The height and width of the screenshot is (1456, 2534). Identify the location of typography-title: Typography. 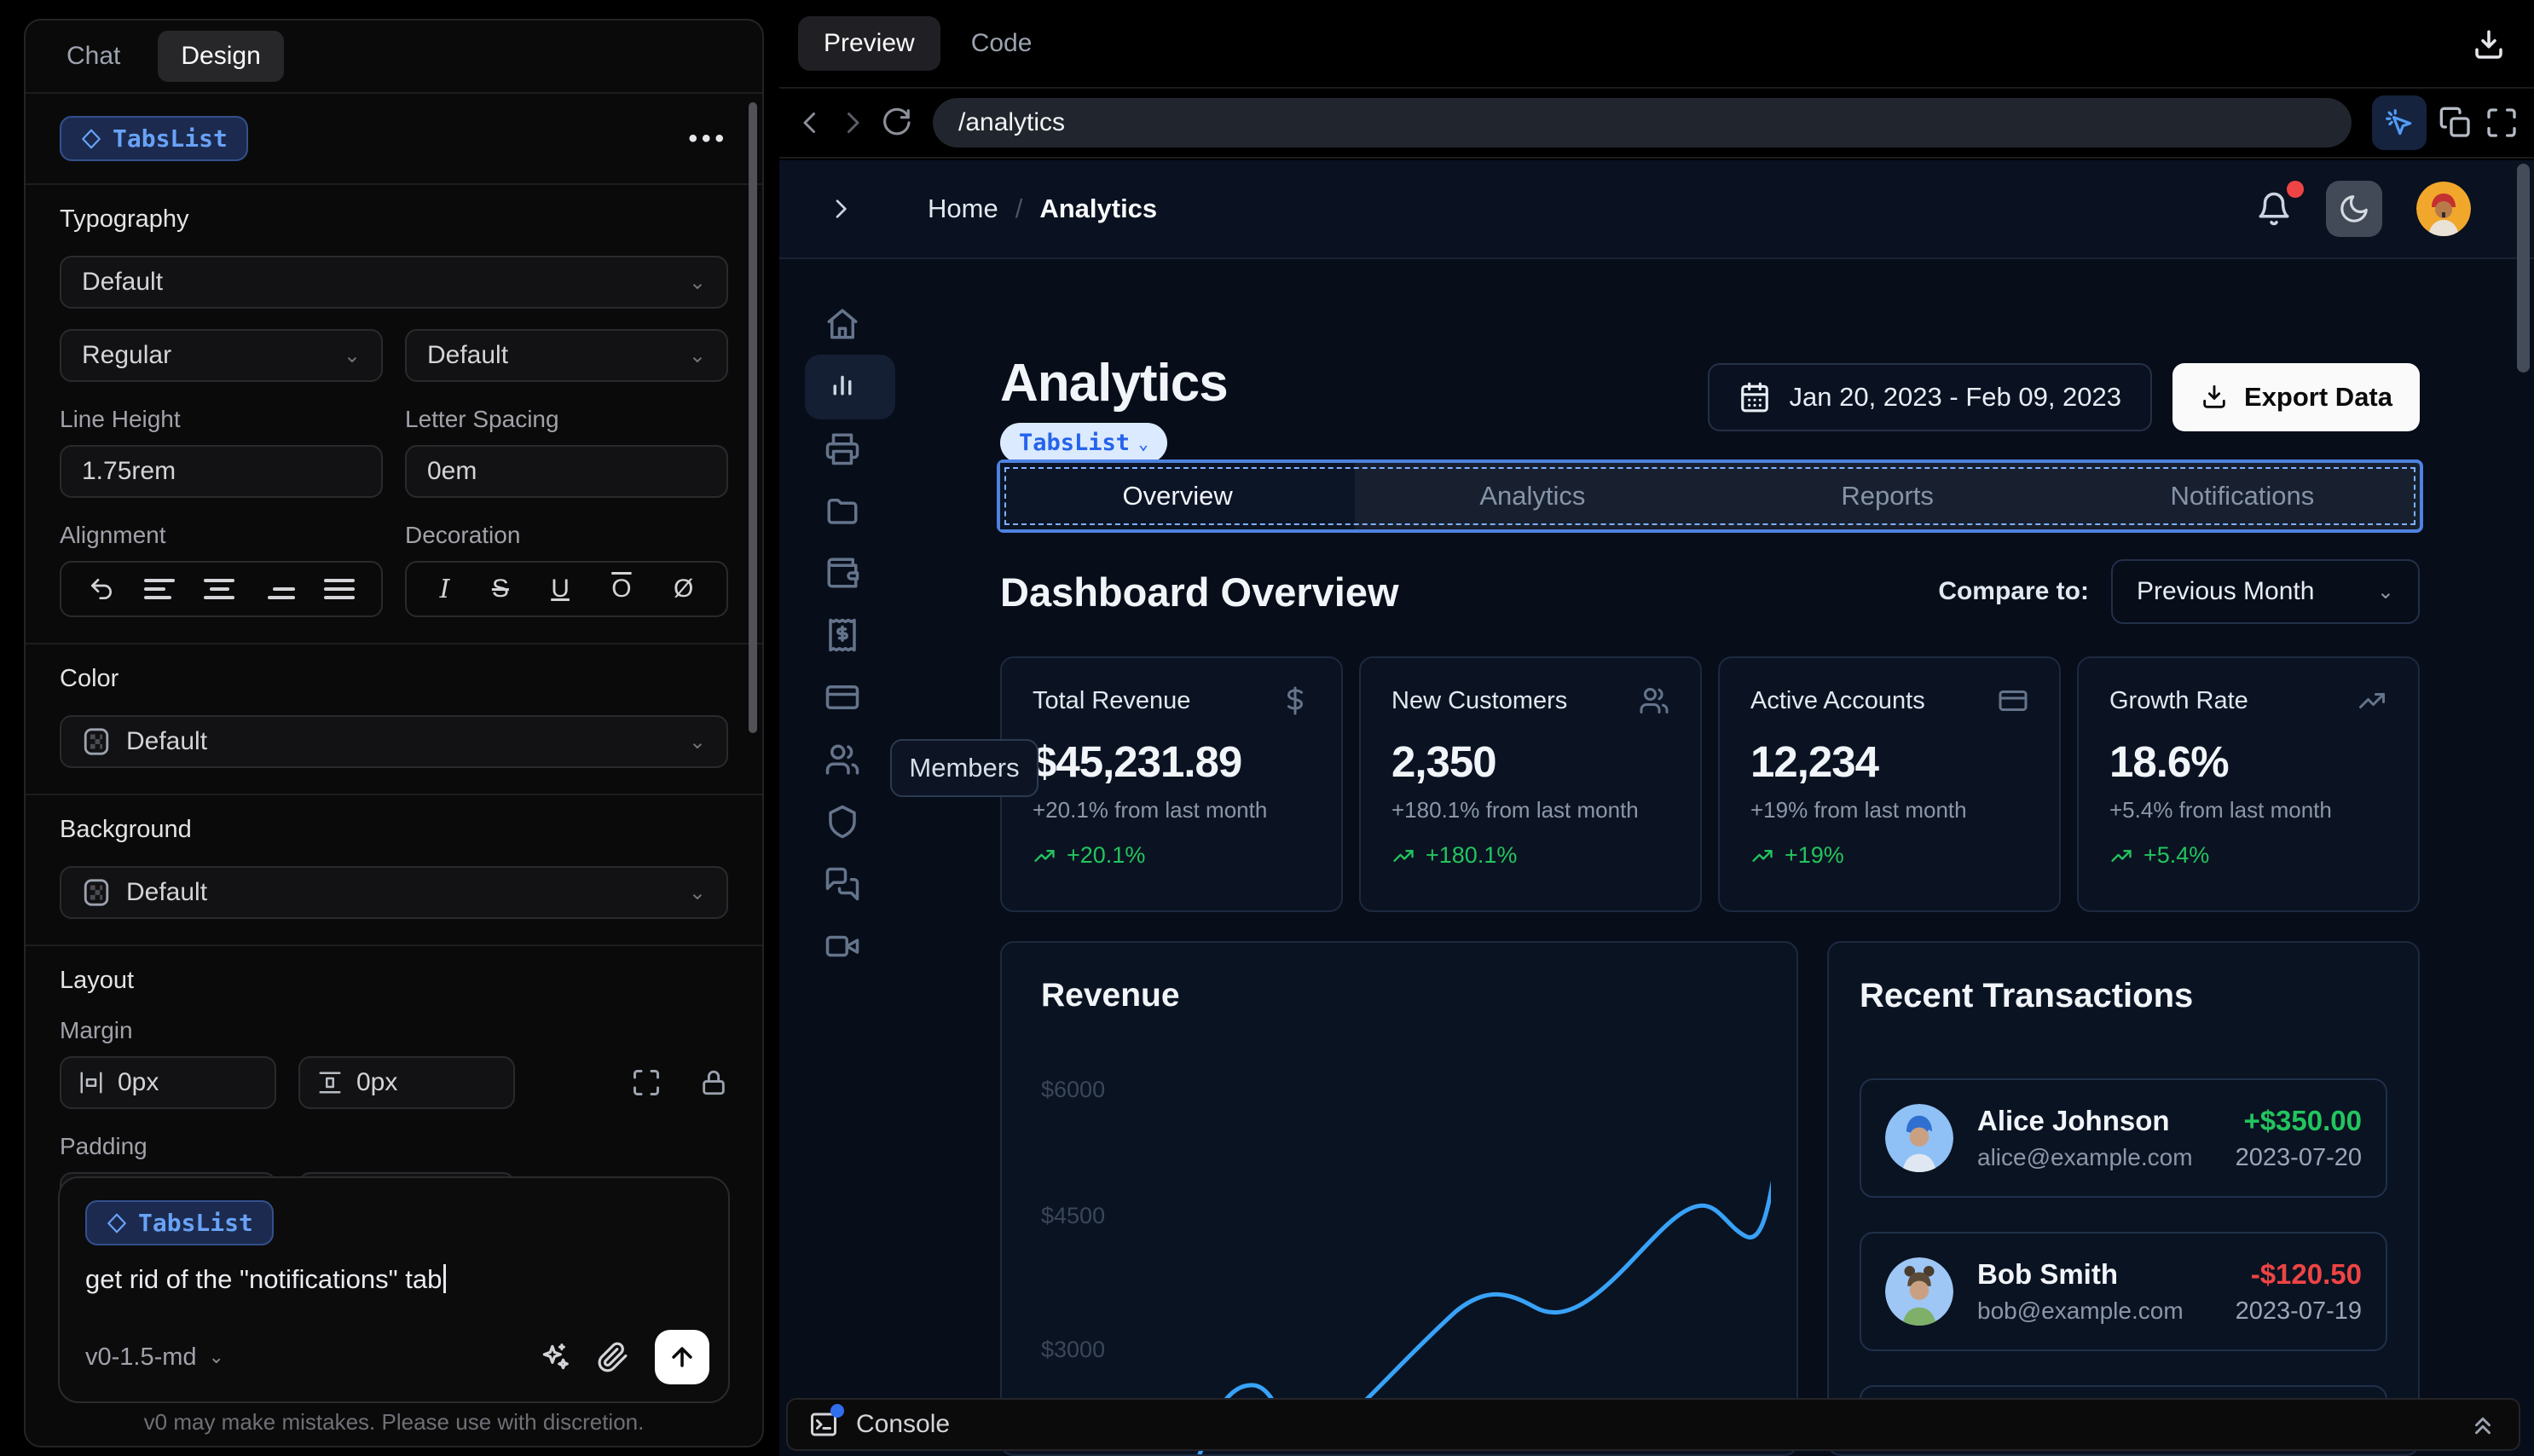
(124, 219).